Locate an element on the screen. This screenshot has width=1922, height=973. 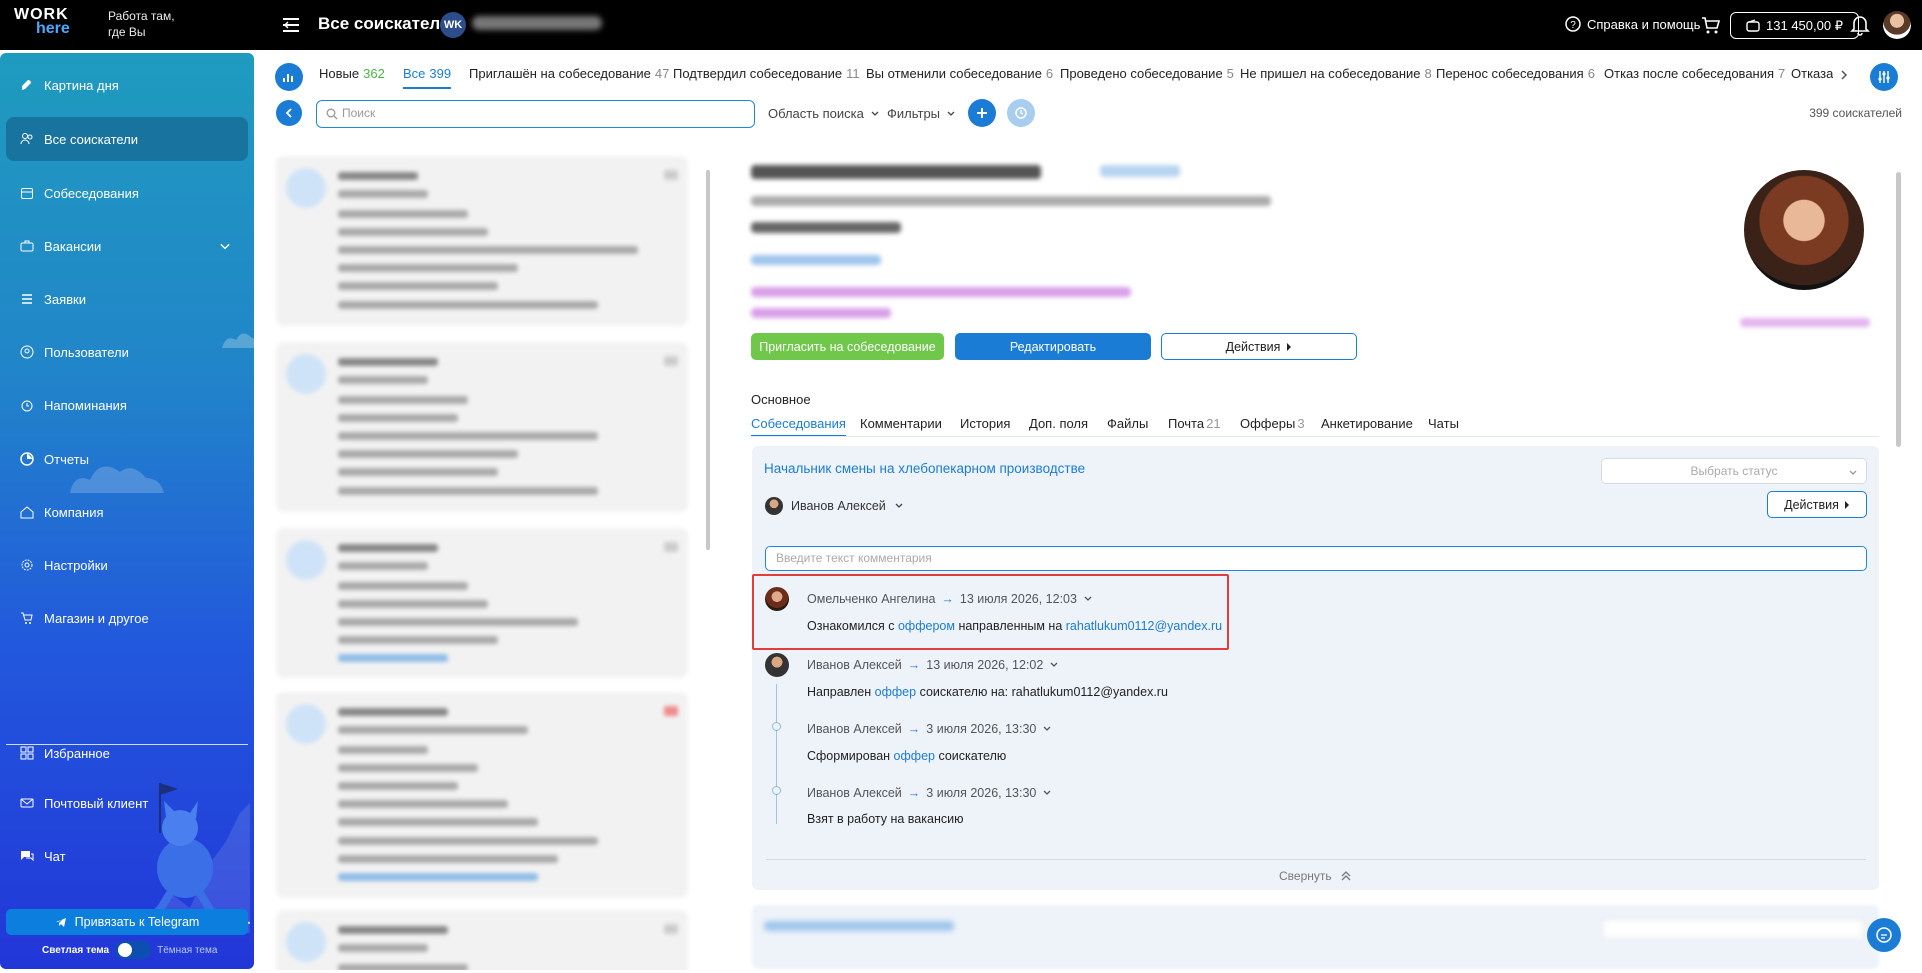
settings-tabs-button is located at coordinates (1884, 77).